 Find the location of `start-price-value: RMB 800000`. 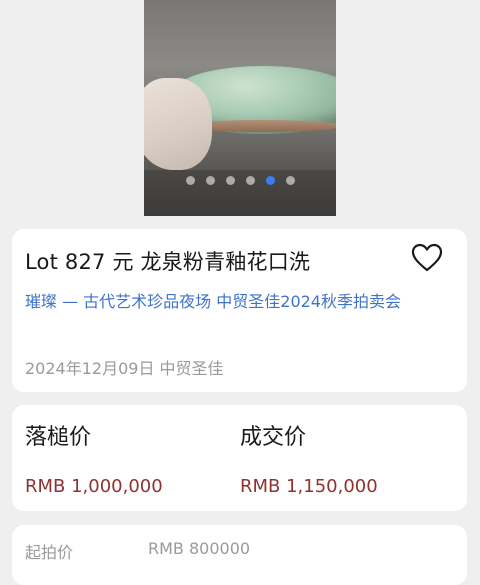

start-price-value: RMB 800000 is located at coordinates (199, 548).